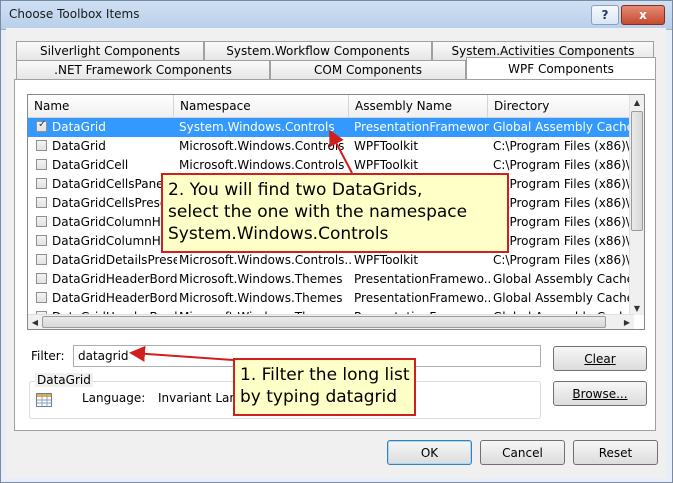 This screenshot has height=483, width=673. Describe the element at coordinates (341, 151) in the screenshot. I see `arrow-to-datagrid-row` at that location.